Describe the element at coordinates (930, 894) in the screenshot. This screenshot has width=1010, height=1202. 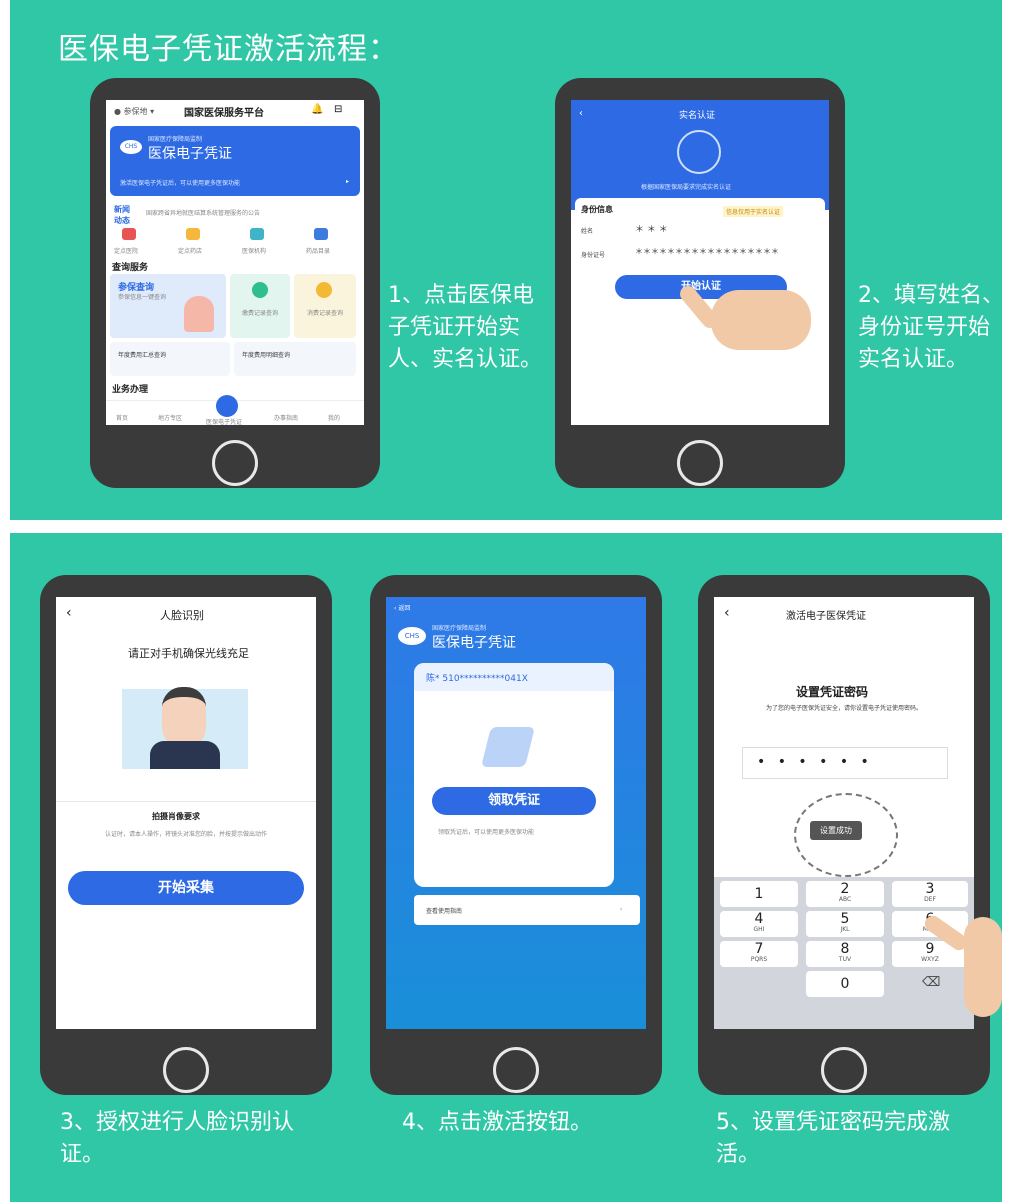
I see `key-3: 3 DEF` at that location.